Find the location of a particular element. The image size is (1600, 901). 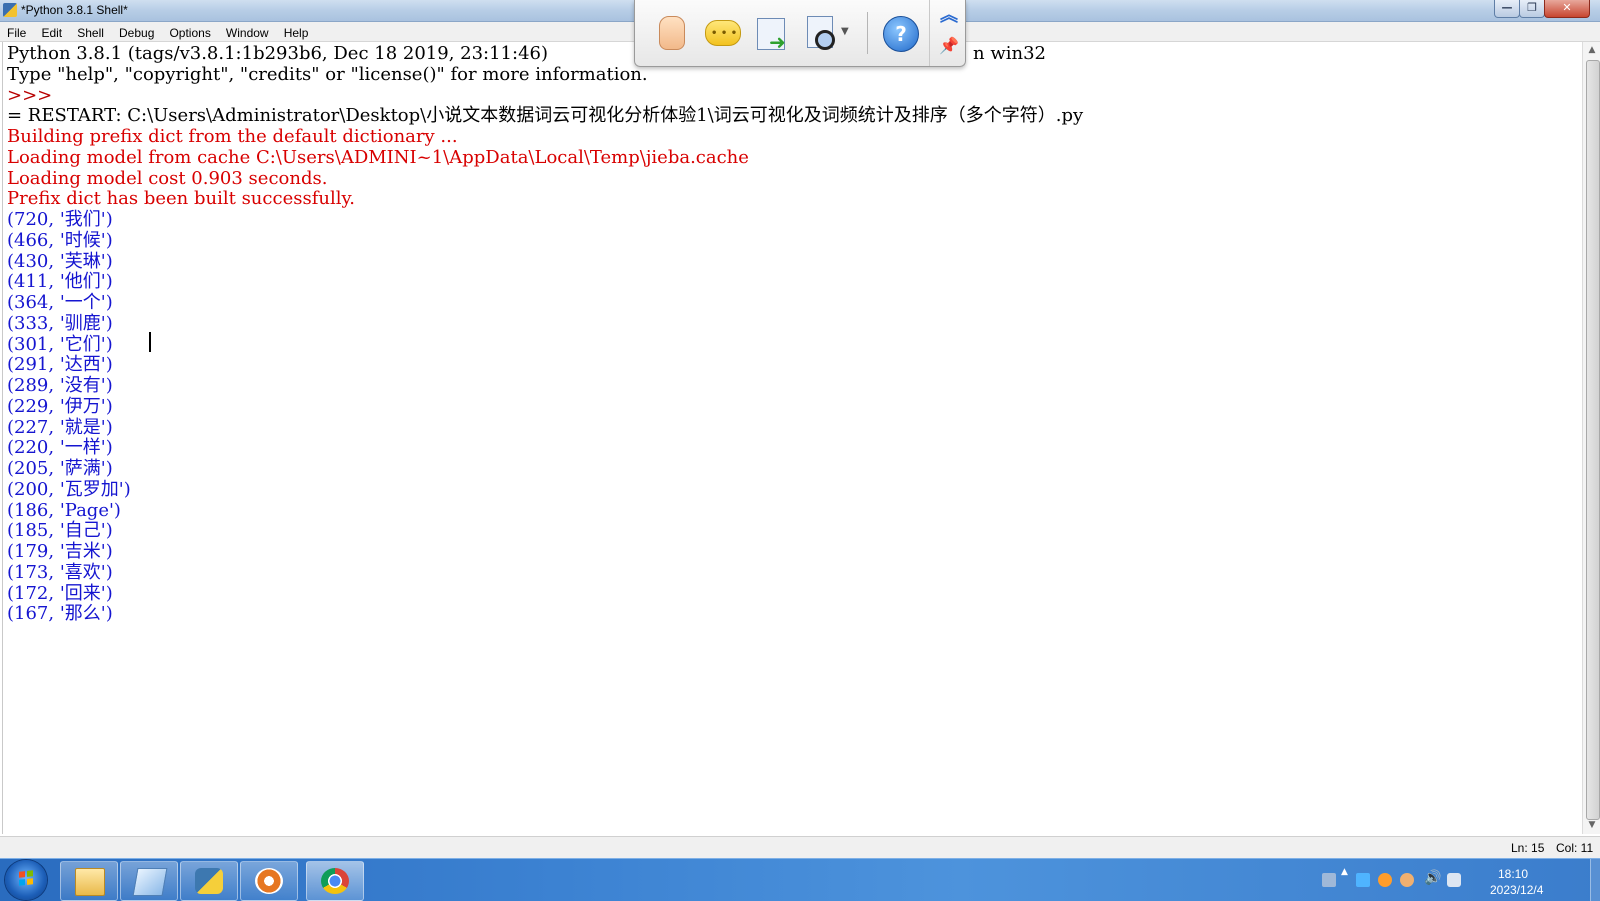

shell-line: (301, '它们') is located at coordinates (60, 344).